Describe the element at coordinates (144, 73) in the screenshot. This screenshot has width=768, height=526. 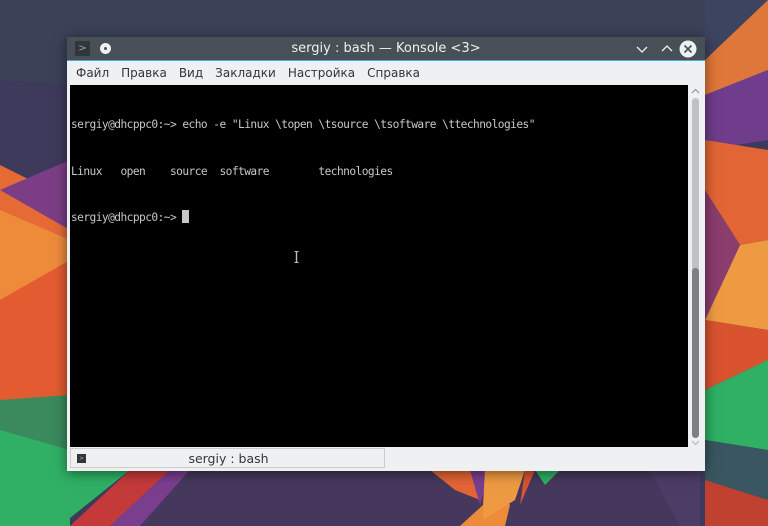
I see `menu-edit: Правка` at that location.